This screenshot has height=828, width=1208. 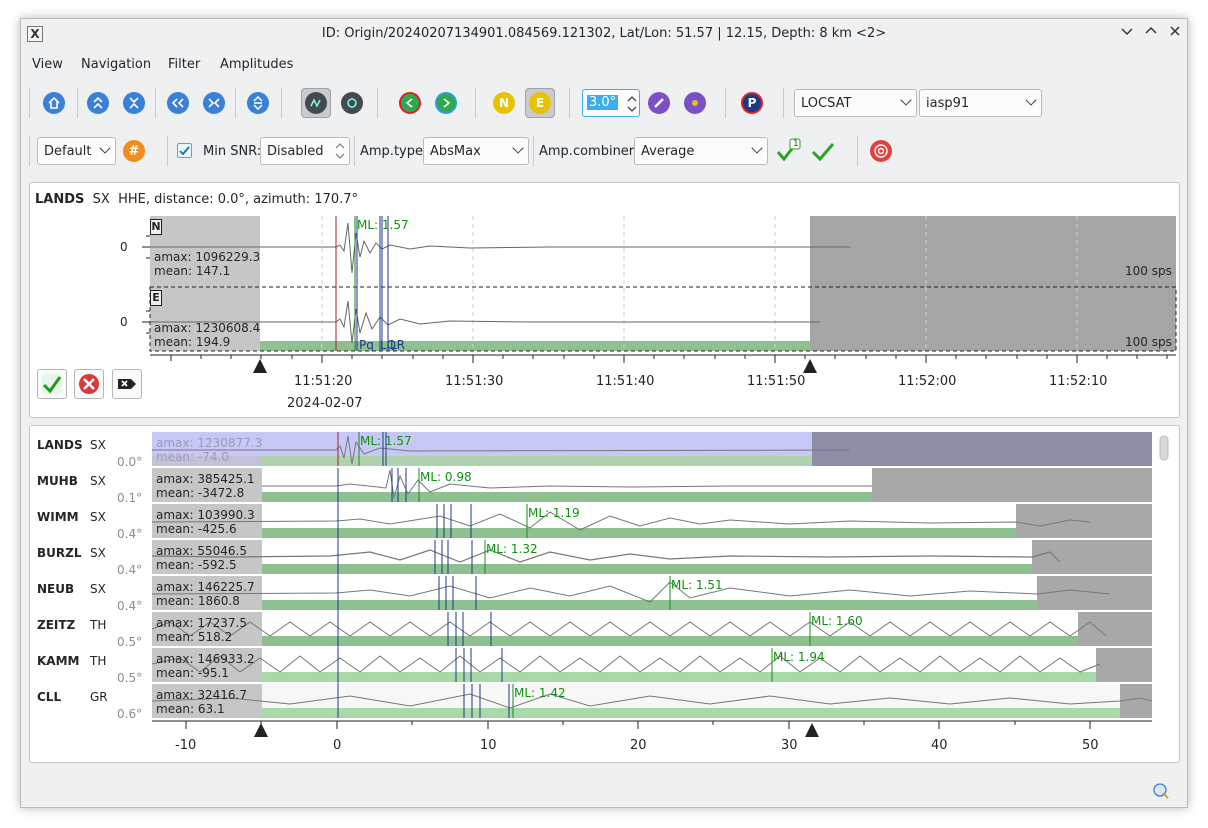 I want to click on chevron-up-icon, so click(x=1151, y=30).